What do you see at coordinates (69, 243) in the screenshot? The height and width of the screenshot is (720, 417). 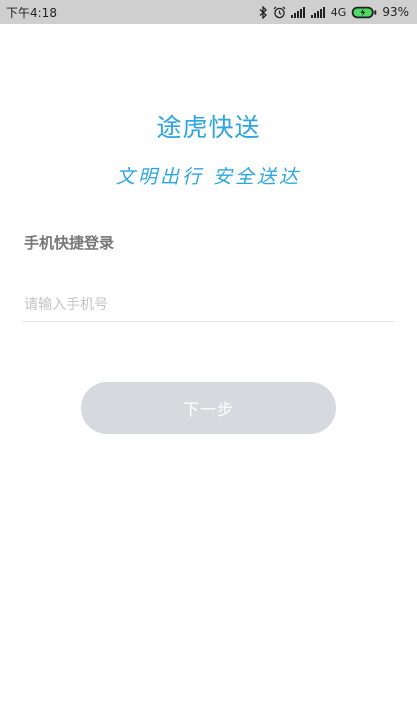 I see `login-section-label: 手机快捷登录` at bounding box center [69, 243].